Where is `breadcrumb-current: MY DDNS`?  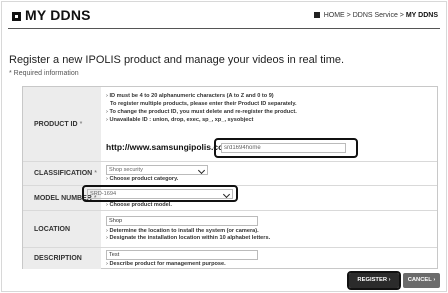 breadcrumb-current: MY DDNS is located at coordinates (421, 15).